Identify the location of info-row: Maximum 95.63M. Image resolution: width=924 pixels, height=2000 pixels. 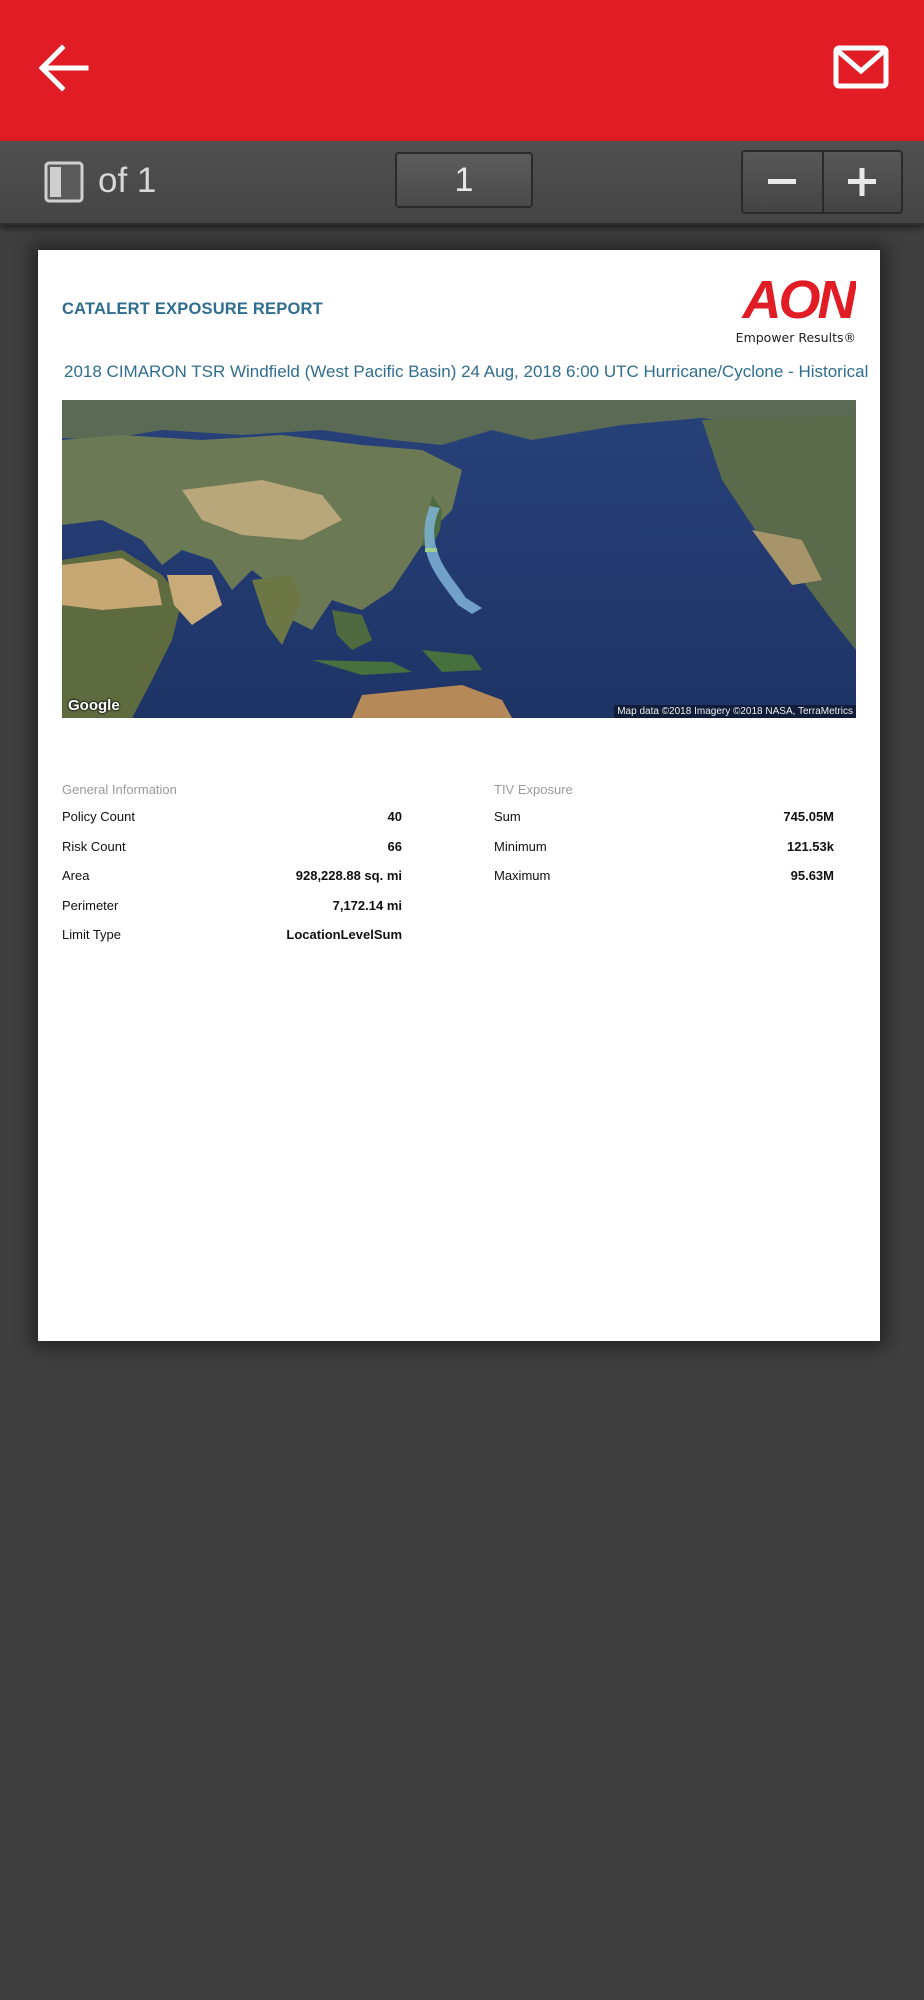
(664, 876).